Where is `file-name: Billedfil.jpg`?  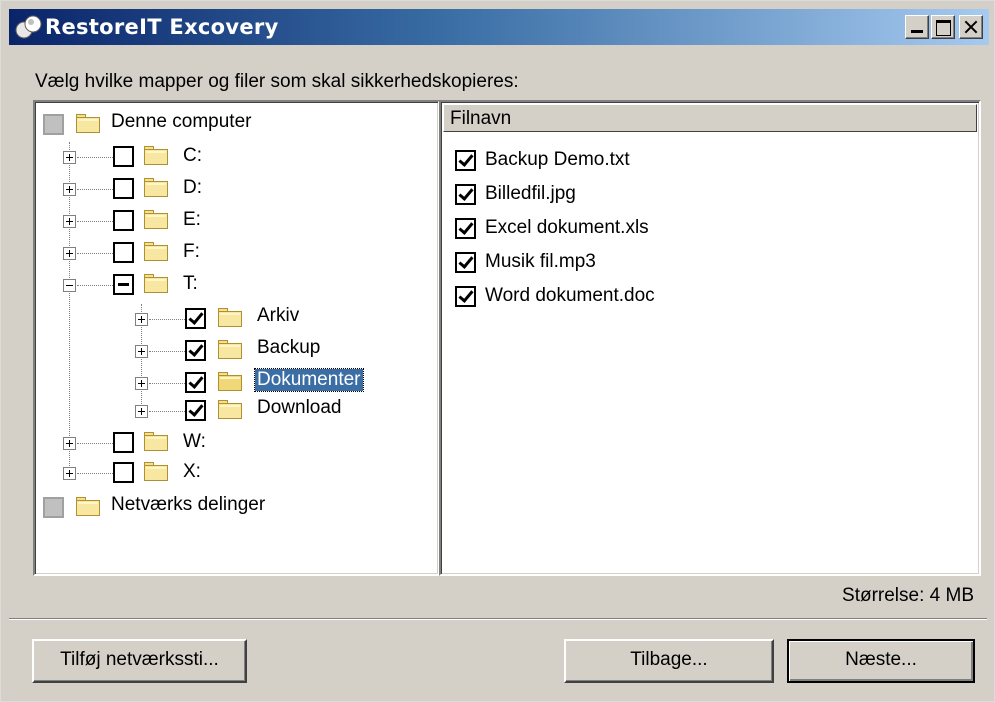
file-name: Billedfil.jpg is located at coordinates (530, 193).